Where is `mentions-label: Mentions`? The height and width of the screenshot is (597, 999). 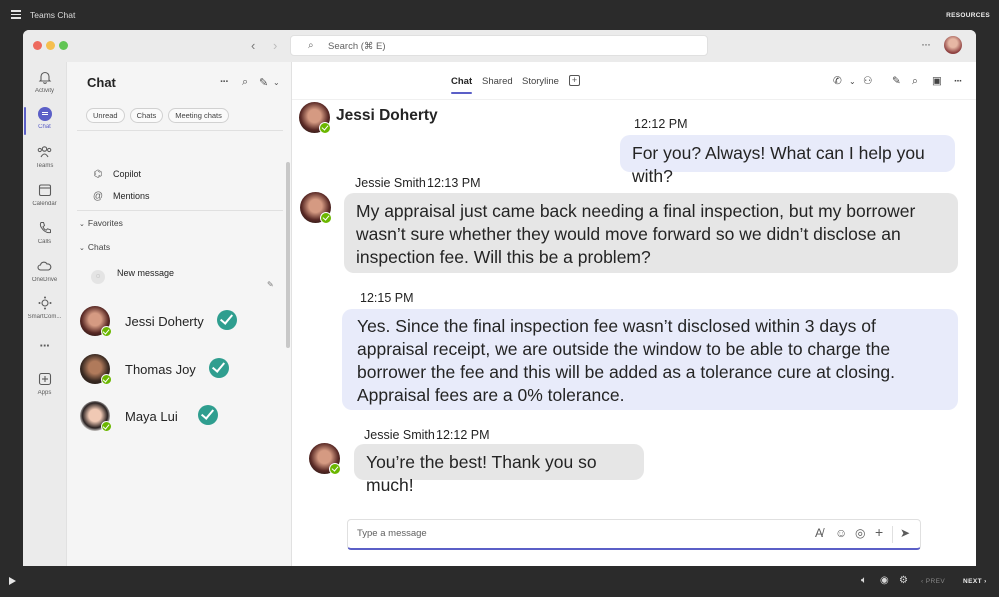 mentions-label: Mentions is located at coordinates (131, 196).